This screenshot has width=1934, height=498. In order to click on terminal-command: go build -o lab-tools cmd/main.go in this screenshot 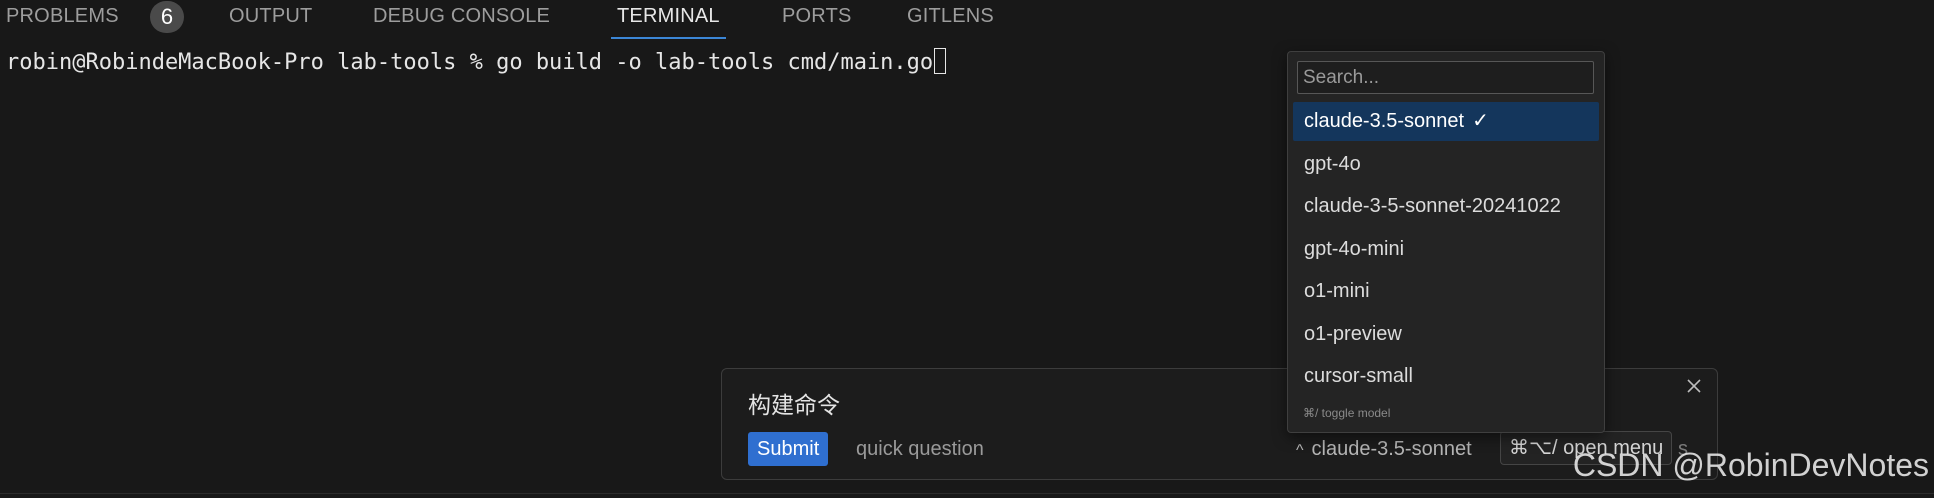, I will do `click(715, 62)`.